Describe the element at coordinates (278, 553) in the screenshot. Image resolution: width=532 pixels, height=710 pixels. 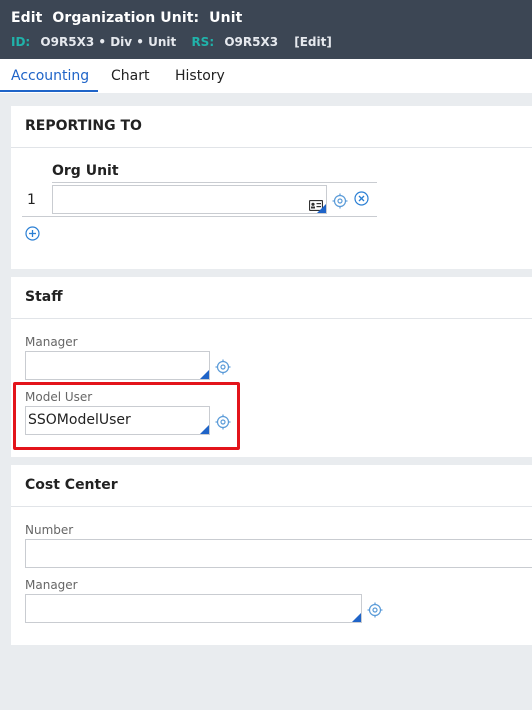
I see `number-input` at that location.